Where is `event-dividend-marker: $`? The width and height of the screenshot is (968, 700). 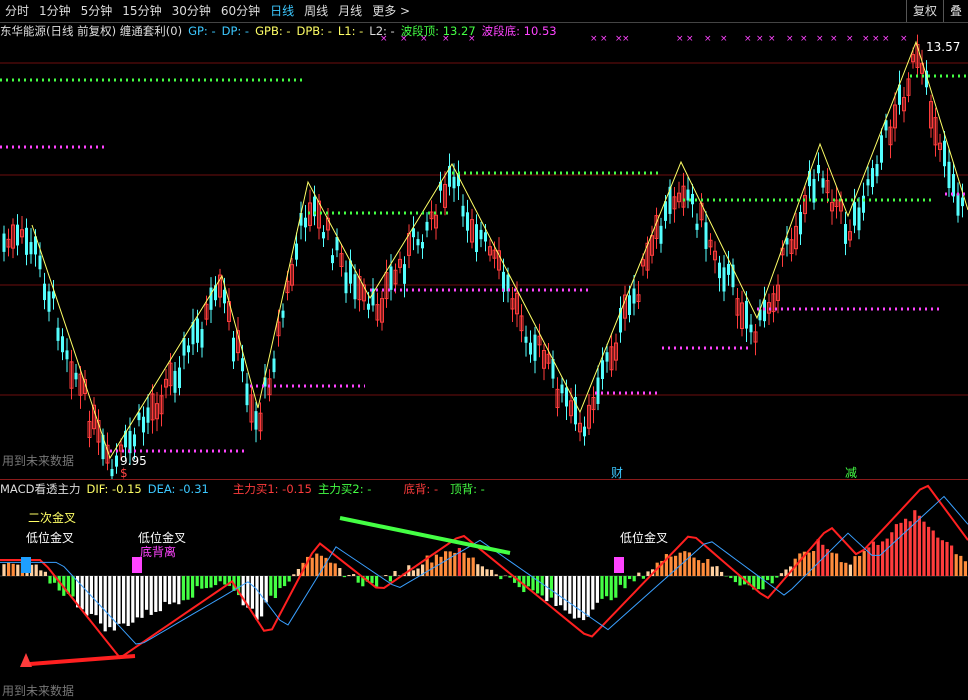 event-dividend-marker: $ is located at coordinates (124, 473).